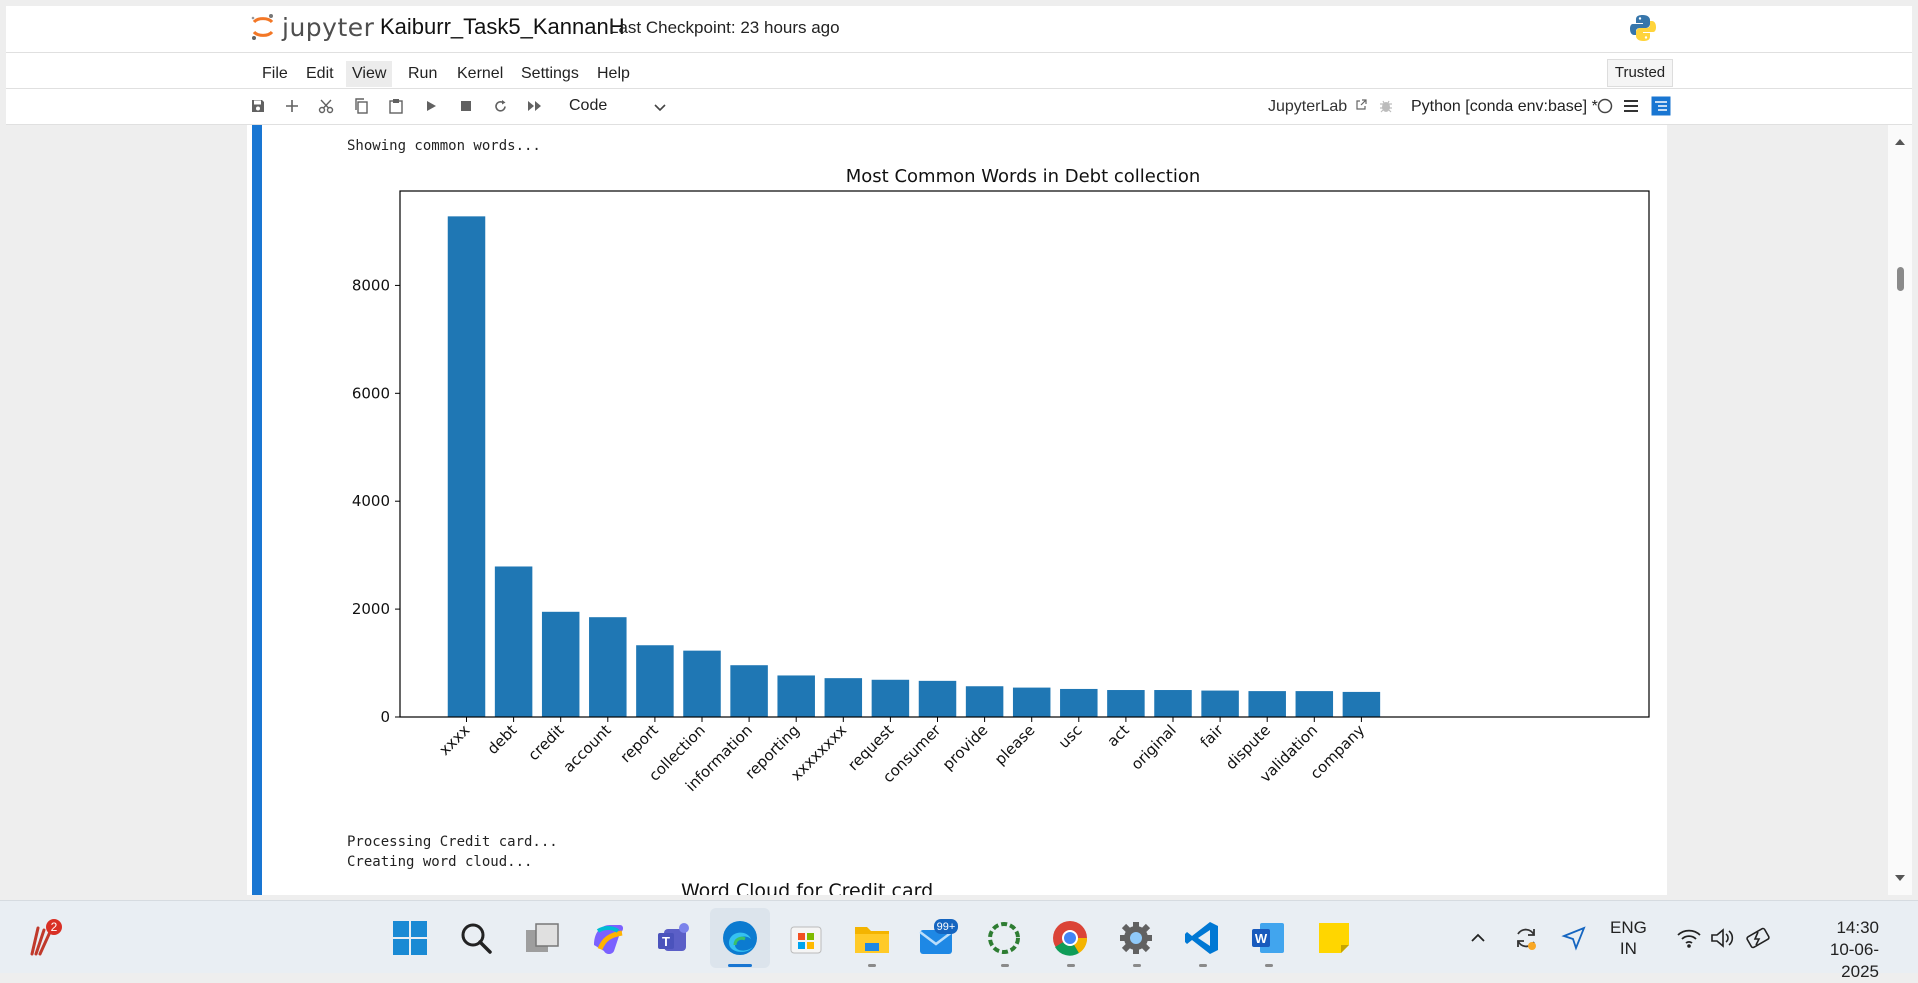 This screenshot has height=983, width=1918. What do you see at coordinates (655, 681) in the screenshot?
I see `bar-report` at bounding box center [655, 681].